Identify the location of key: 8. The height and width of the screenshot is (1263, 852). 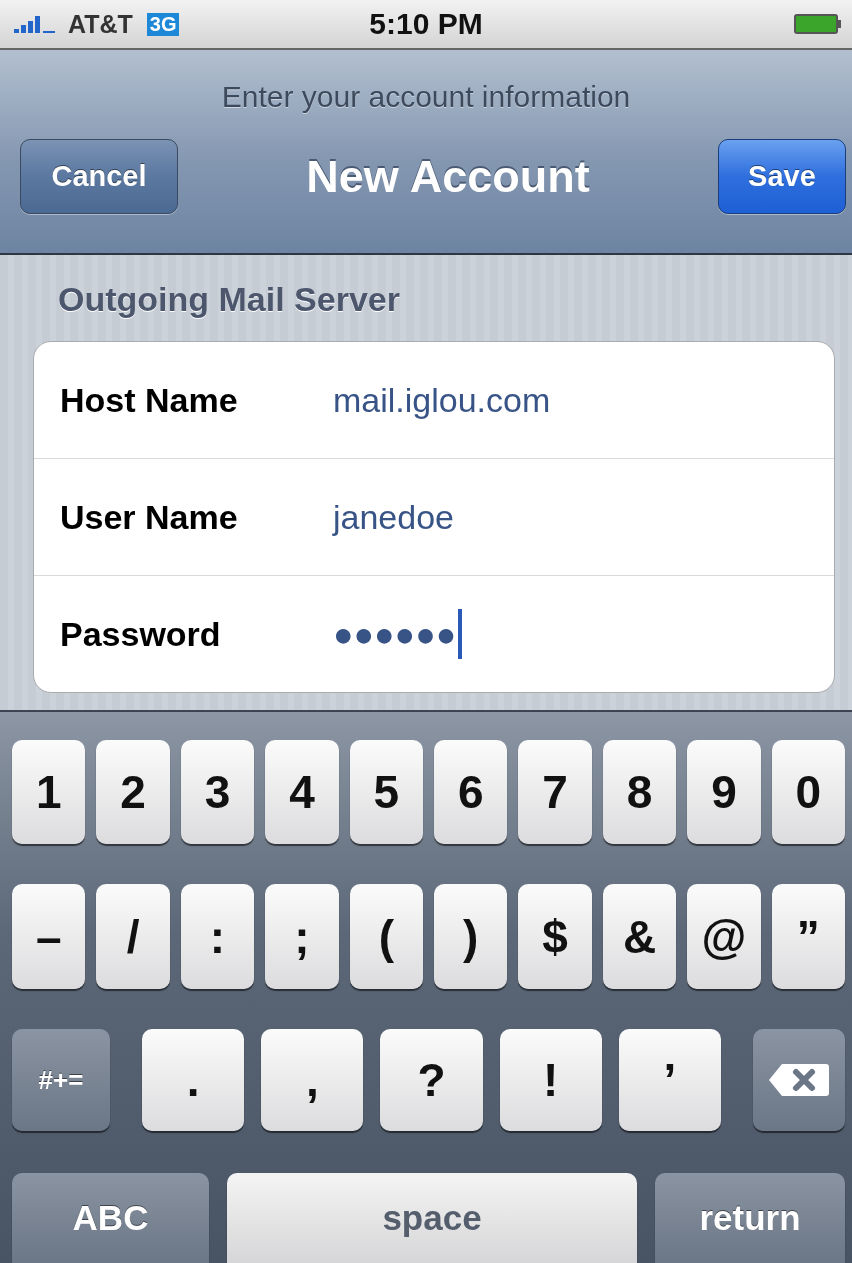
(639, 792).